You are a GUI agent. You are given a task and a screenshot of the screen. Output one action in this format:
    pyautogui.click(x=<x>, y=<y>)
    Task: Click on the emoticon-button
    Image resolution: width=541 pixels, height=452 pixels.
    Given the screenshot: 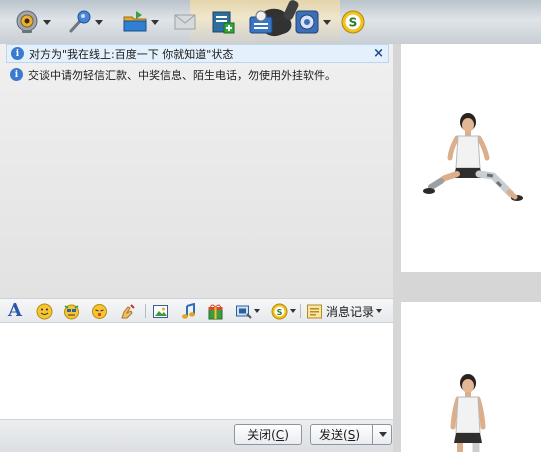 What is the action you would take?
    pyautogui.click(x=44, y=311)
    